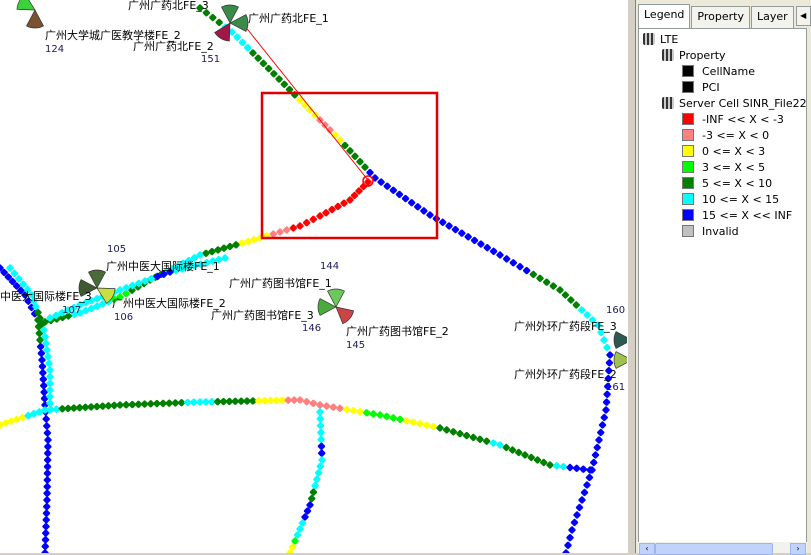  Describe the element at coordinates (664, 16) in the screenshot. I see `tab-legend: Legend` at that location.